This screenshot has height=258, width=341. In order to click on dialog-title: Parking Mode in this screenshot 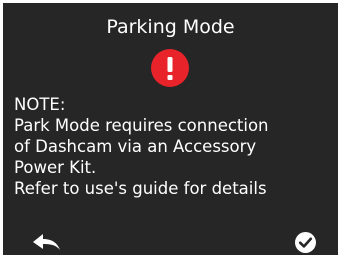, I will do `click(170, 27)`.